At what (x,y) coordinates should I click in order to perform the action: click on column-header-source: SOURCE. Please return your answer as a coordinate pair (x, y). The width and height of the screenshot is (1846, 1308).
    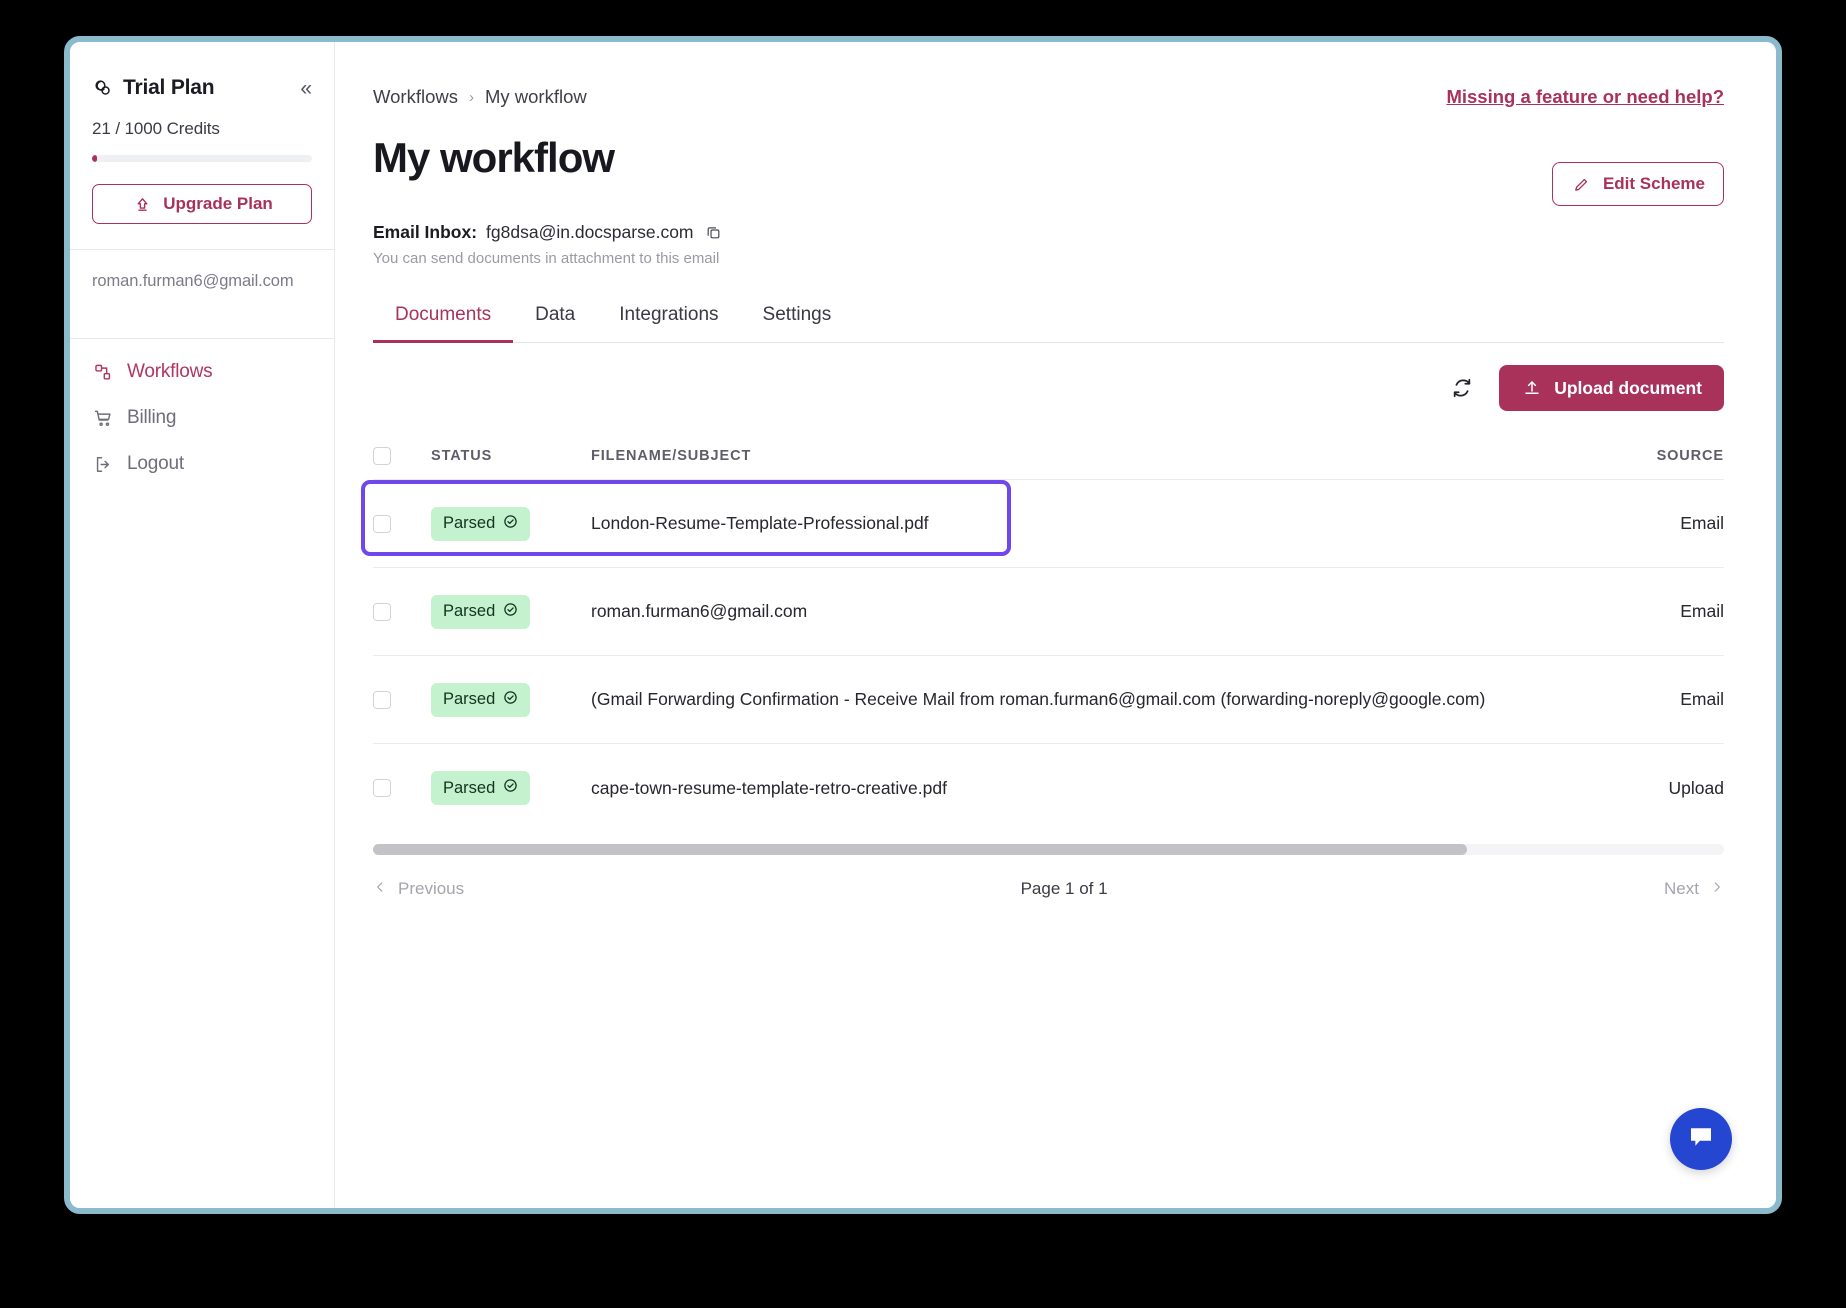
    Looking at the image, I should click on (1690, 456).